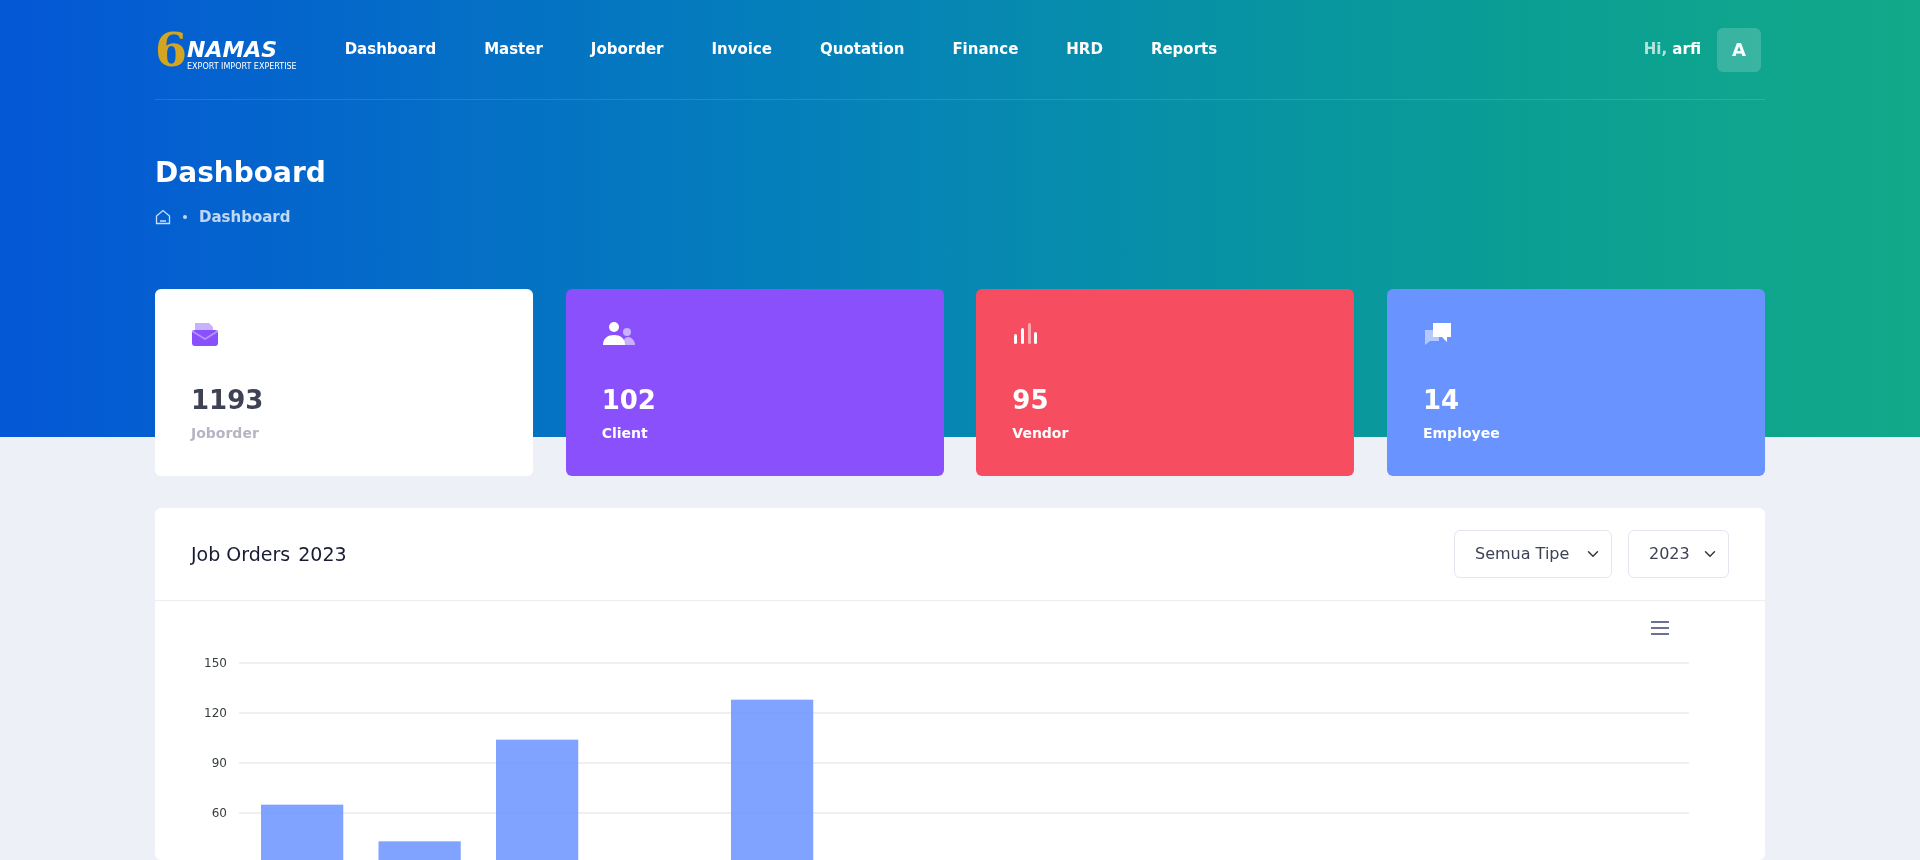 Image resolution: width=1920 pixels, height=860 pixels. What do you see at coordinates (1031, 400) in the screenshot?
I see `stat-value: 95` at bounding box center [1031, 400].